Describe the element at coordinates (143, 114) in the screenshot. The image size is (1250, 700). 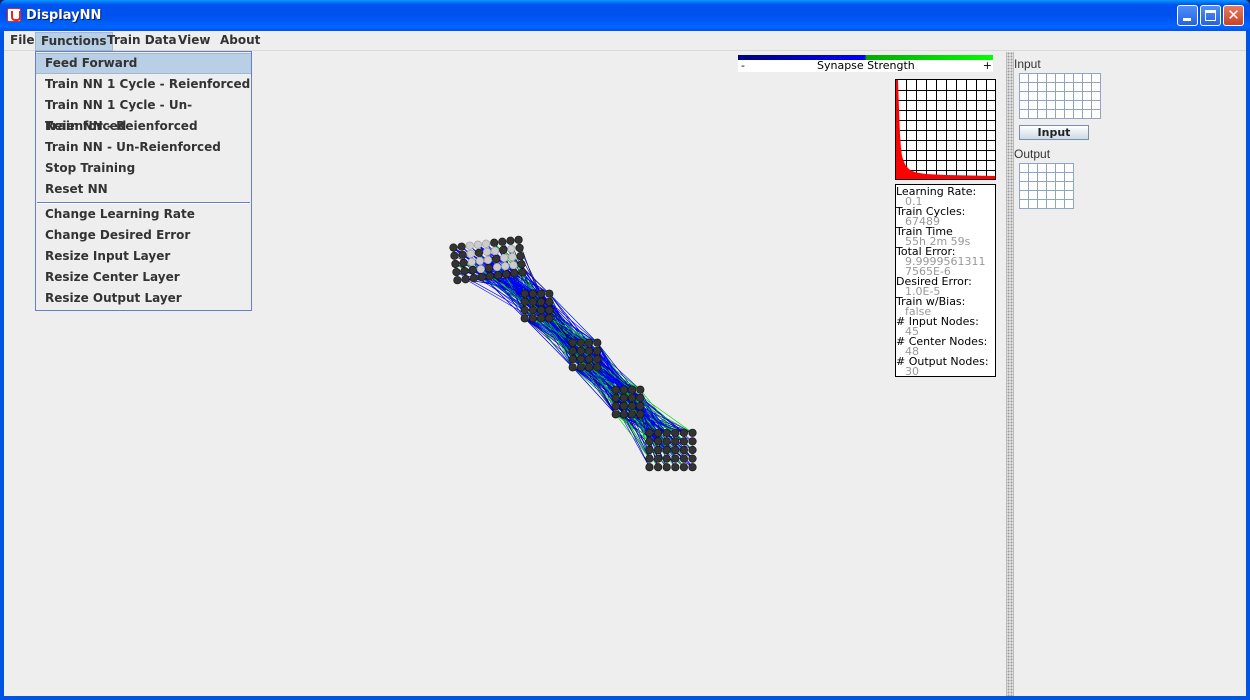
I see `menu-item-train-1-cycle-unreinforced: Train NN 1 Cycle - Un-Reienforced` at that location.